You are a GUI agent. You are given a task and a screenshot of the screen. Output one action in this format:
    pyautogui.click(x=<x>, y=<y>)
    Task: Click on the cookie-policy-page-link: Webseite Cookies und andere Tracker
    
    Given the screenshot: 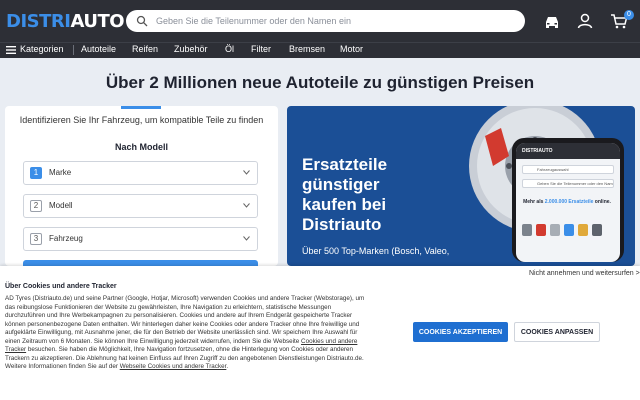 What is the action you would take?
    pyautogui.click(x=173, y=366)
    